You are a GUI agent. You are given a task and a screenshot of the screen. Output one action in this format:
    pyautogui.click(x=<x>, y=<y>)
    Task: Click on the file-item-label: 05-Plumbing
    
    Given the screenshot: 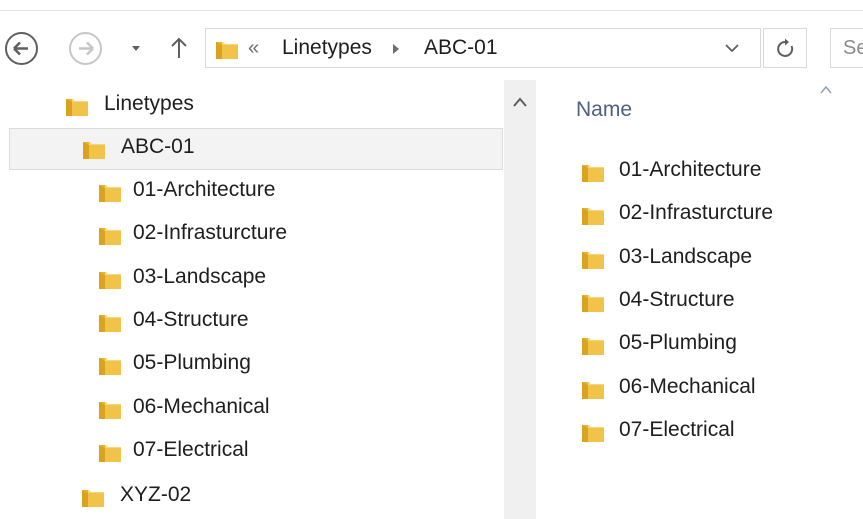 What is the action you would take?
    pyautogui.click(x=678, y=342)
    